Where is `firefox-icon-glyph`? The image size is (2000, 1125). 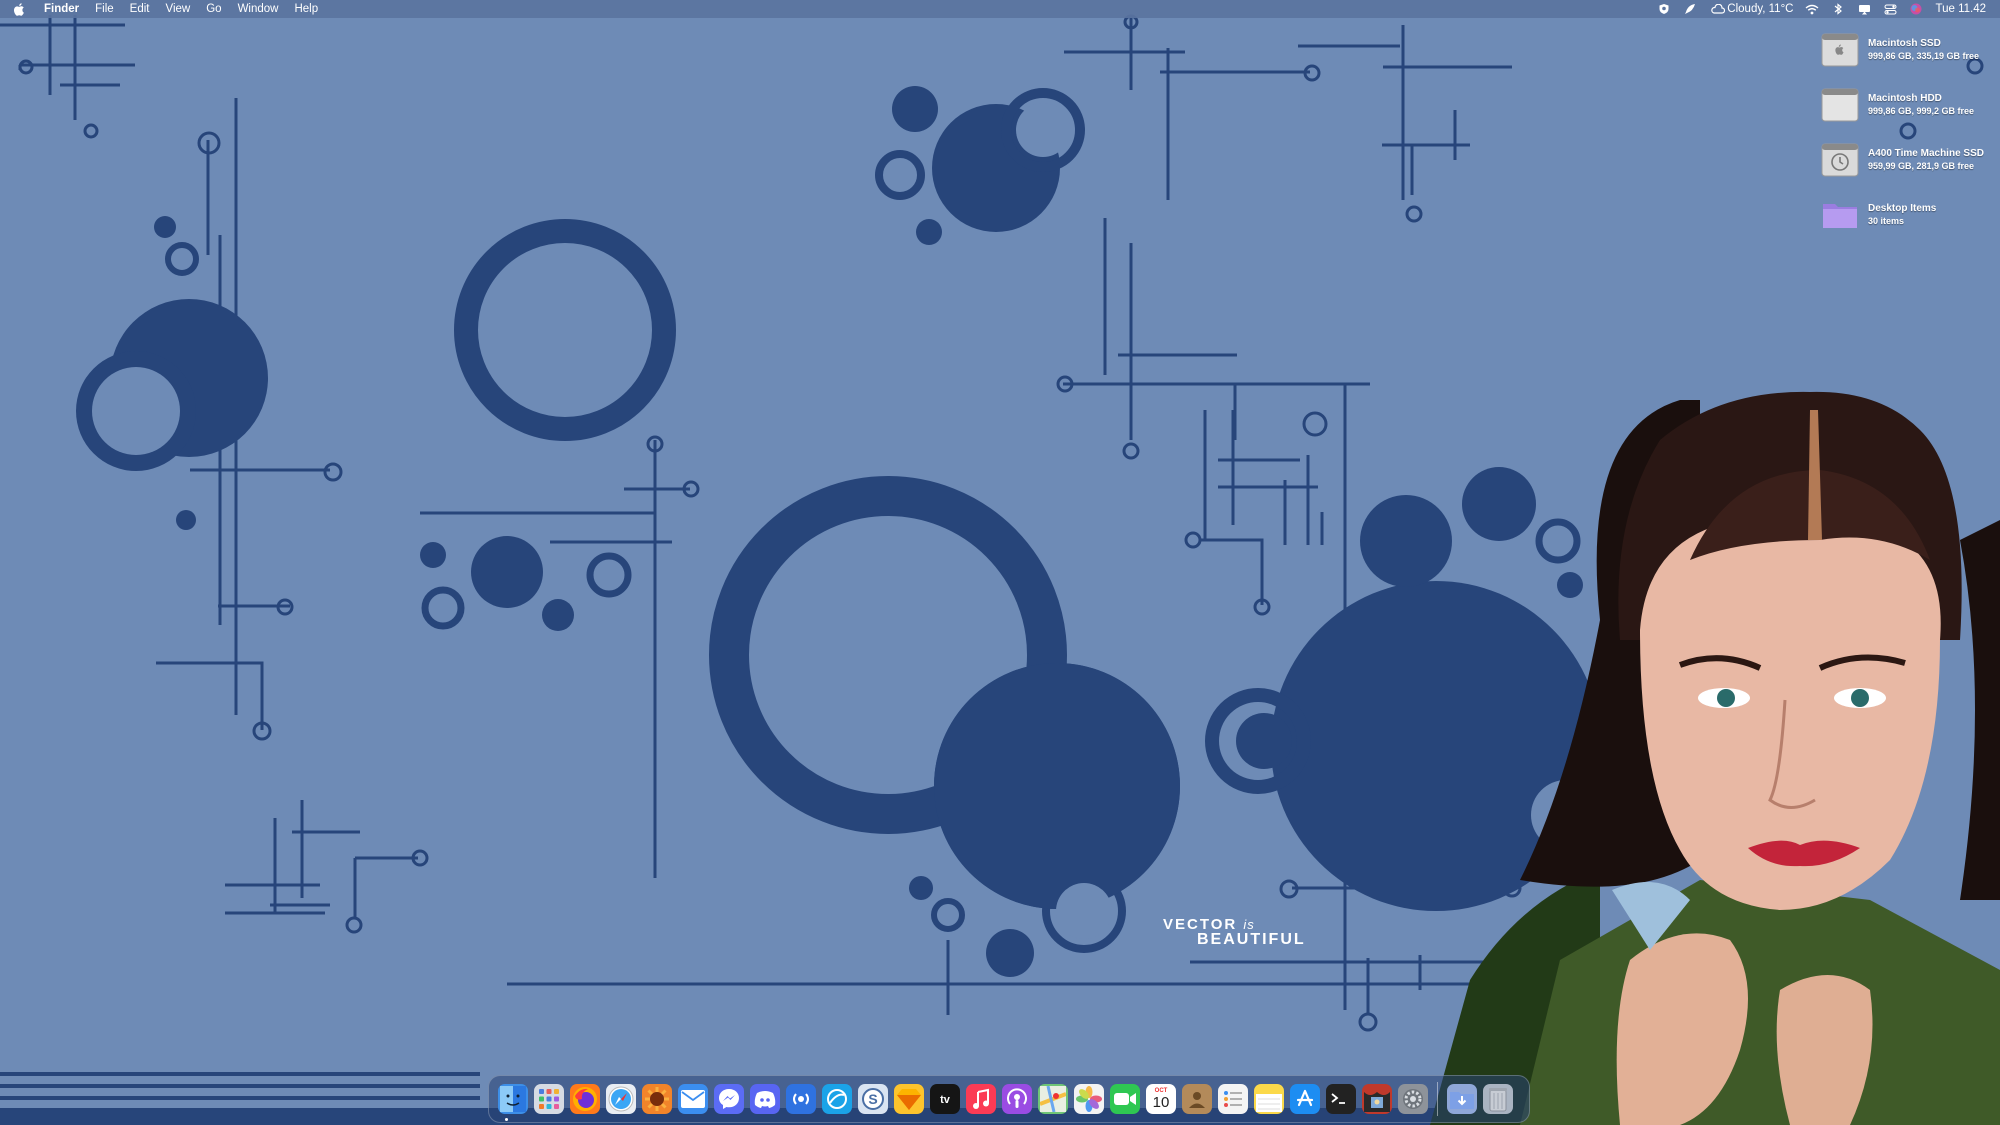 firefox-icon-glyph is located at coordinates (585, 1099).